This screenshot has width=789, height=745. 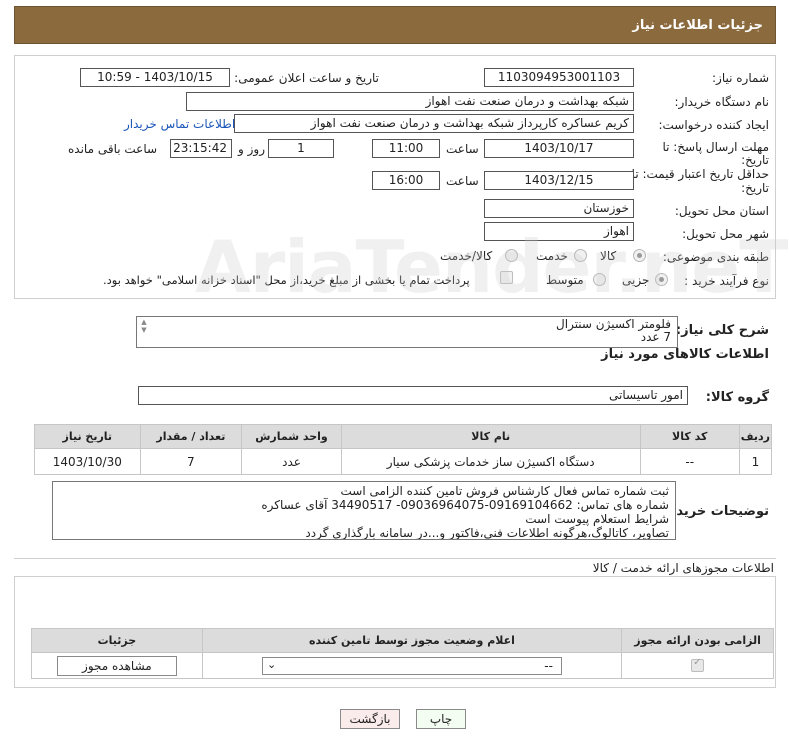 I want to click on general-desc-line-1: فلومتر اکسیژن سنترال, so click(x=613, y=324).